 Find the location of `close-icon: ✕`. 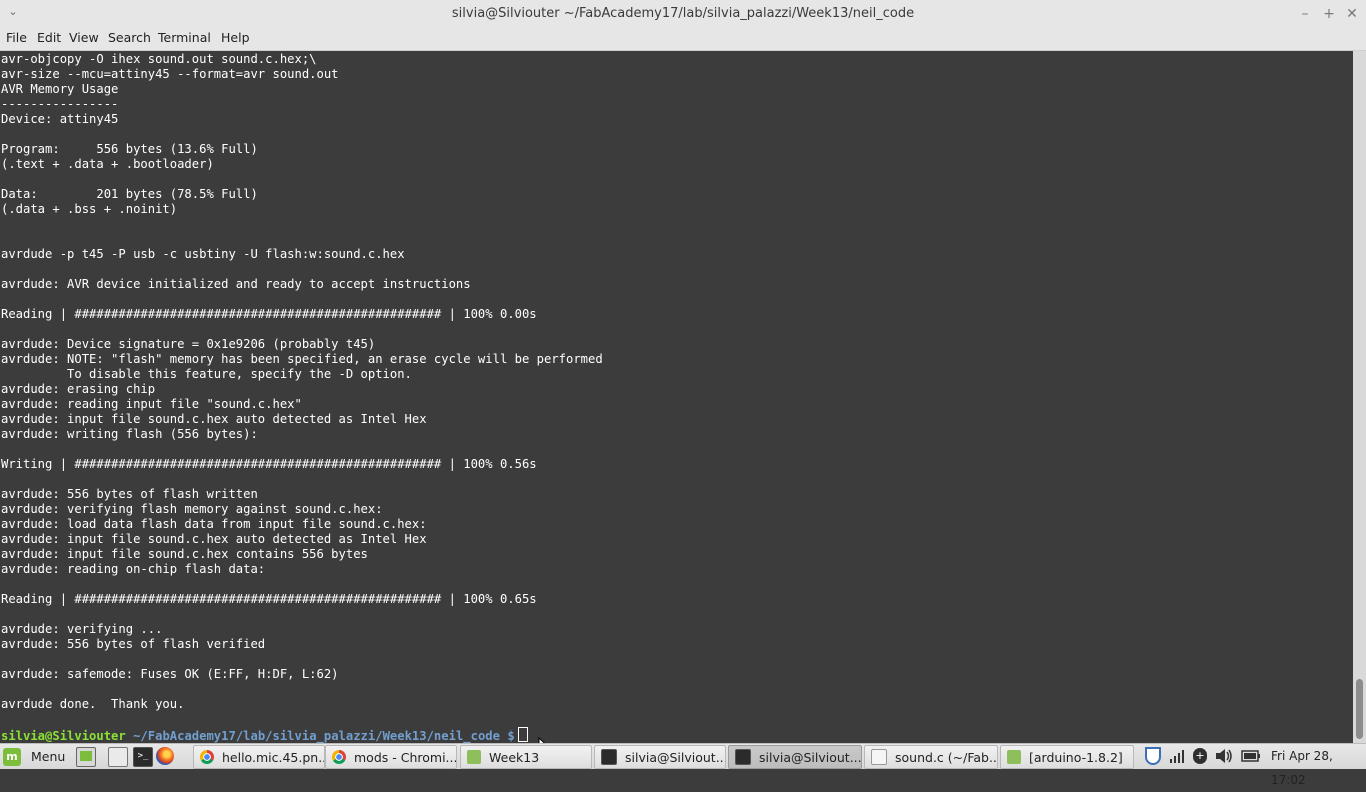

close-icon: ✕ is located at coordinates (1352, 14).